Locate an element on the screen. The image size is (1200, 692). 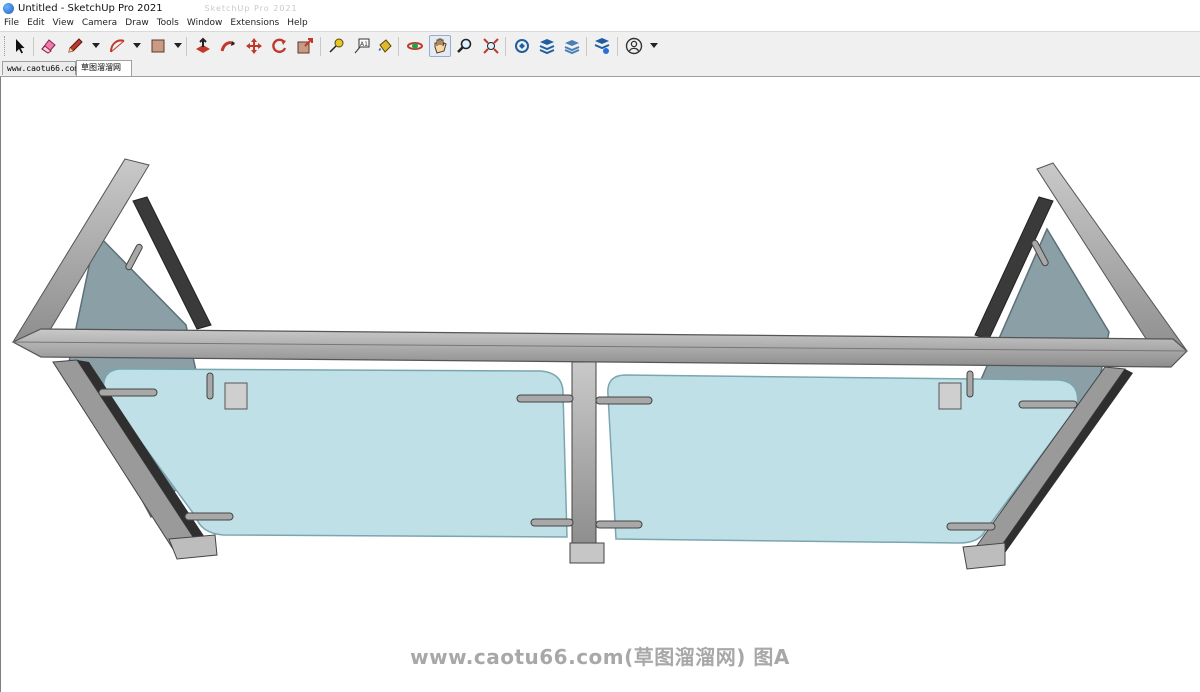
ghost-title: SketchUp Pro 2021 is located at coordinates (251, 8).